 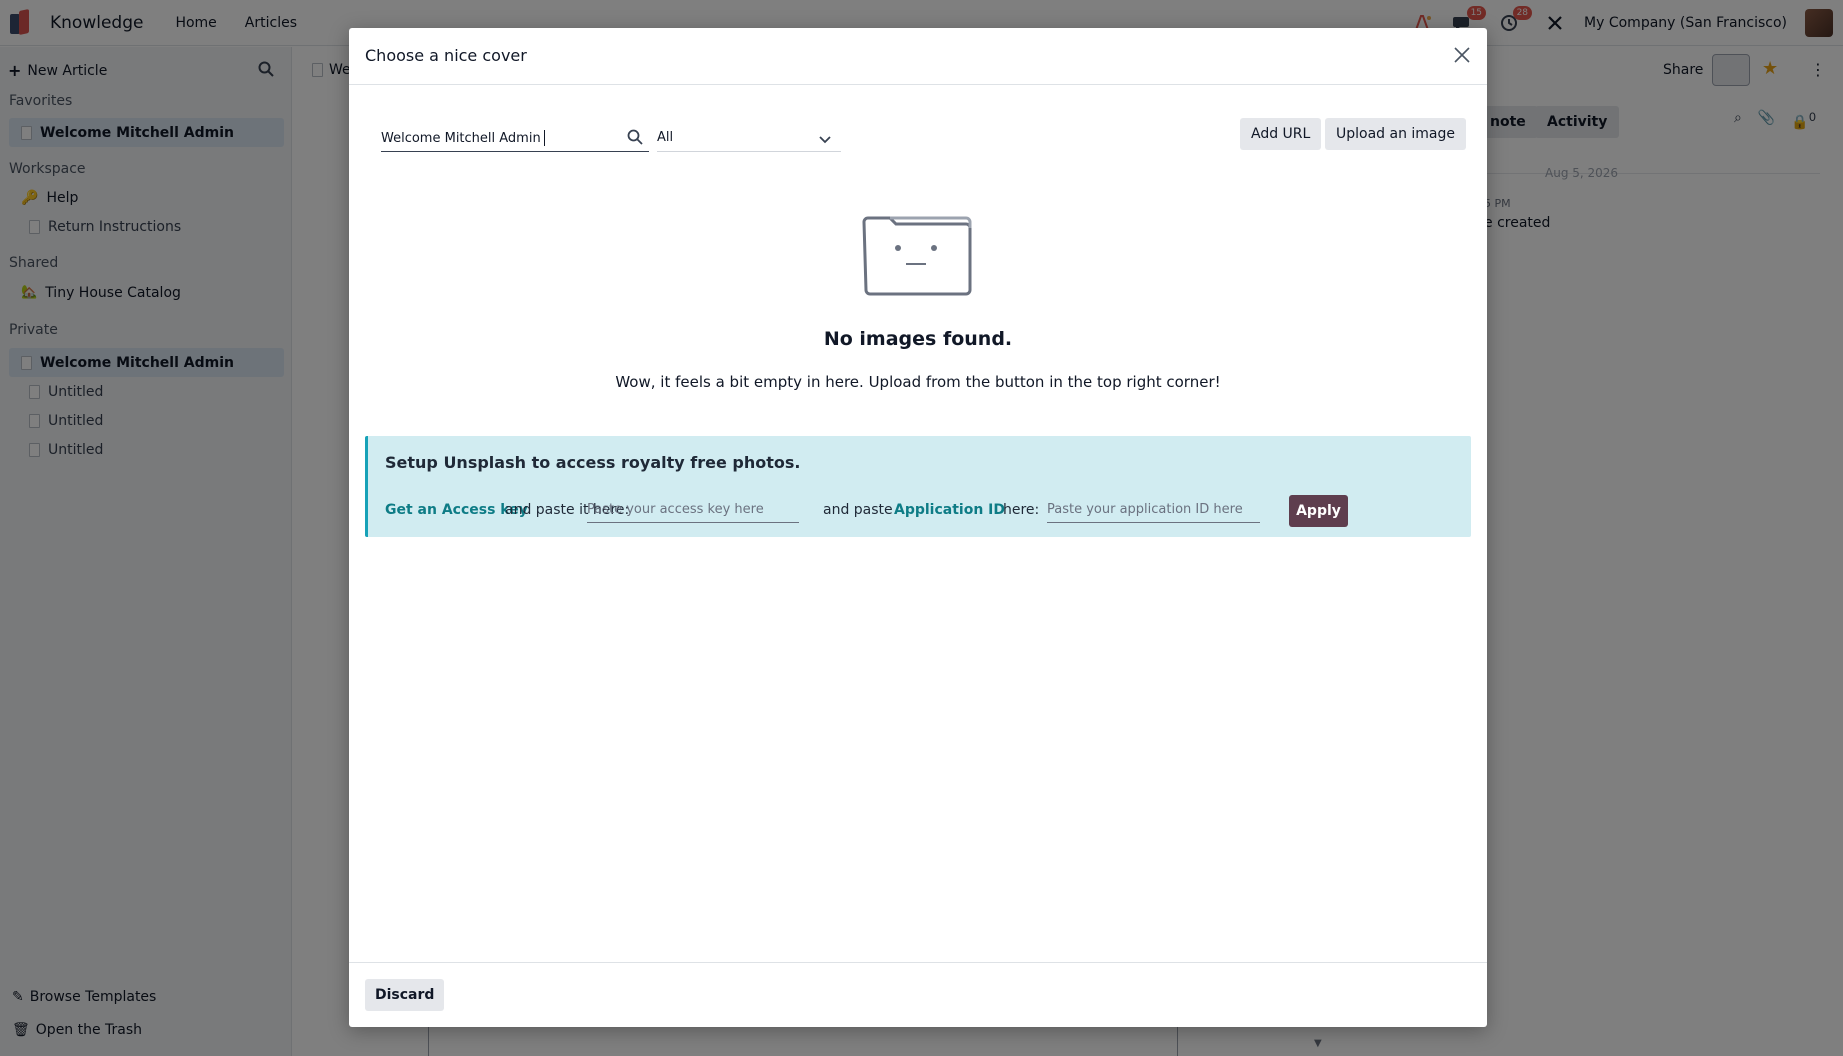 I want to click on here-text: here:, so click(x=1021, y=510).